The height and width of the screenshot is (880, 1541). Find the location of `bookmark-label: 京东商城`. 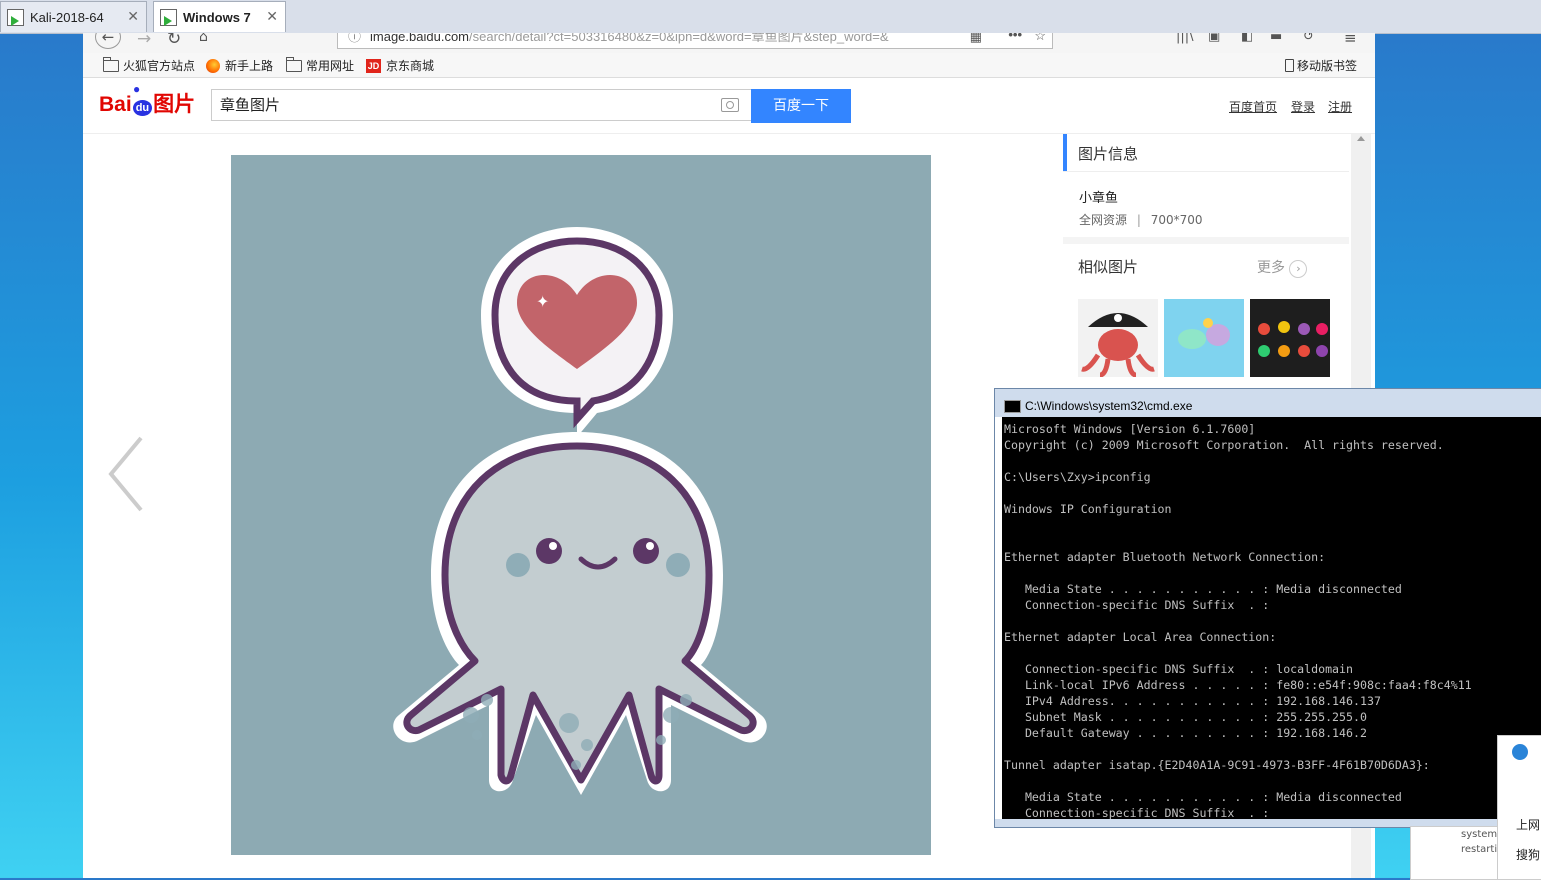

bookmark-label: 京东商城 is located at coordinates (410, 66).